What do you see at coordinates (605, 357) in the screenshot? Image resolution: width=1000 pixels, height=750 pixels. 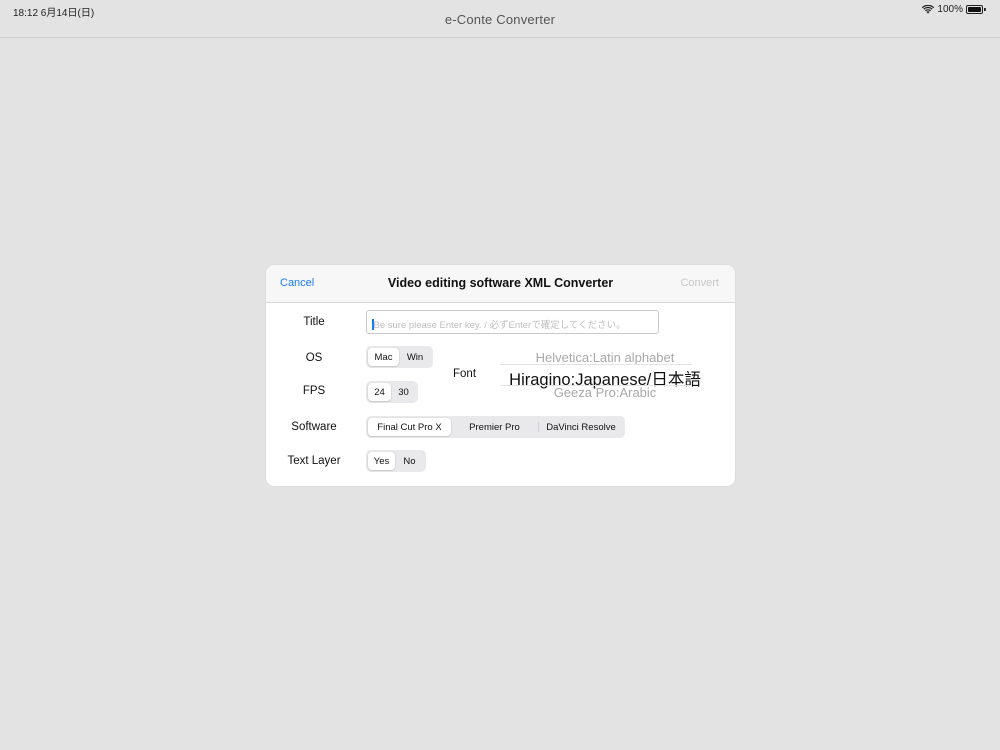 I see `font-option-helvetica: Helvetica:Latin alphabet` at bounding box center [605, 357].